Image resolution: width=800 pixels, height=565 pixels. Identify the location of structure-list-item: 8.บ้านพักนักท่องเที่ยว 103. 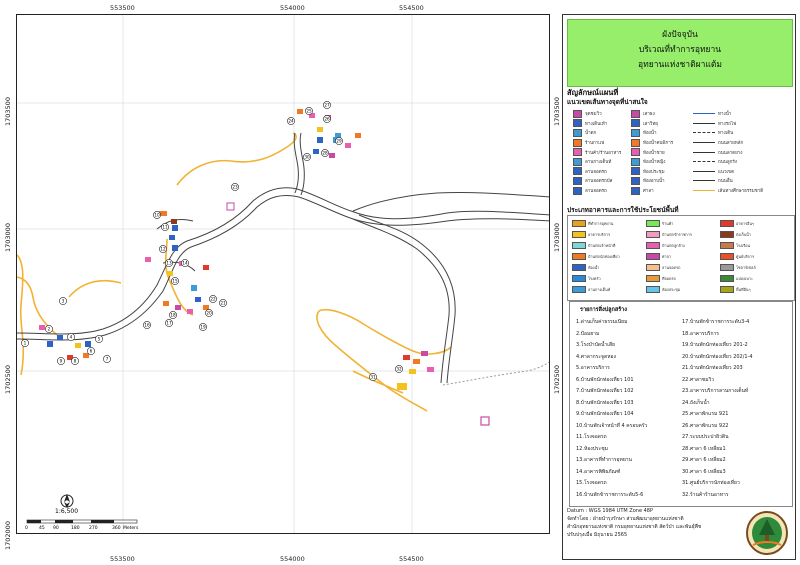
(605, 402).